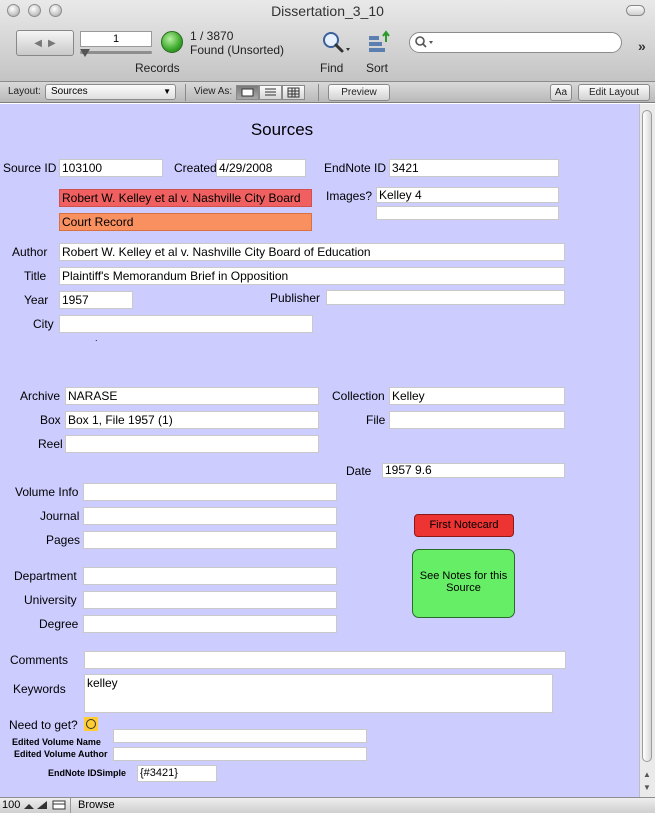  What do you see at coordinates (157, 68) in the screenshot?
I see `records-label: Records` at bounding box center [157, 68].